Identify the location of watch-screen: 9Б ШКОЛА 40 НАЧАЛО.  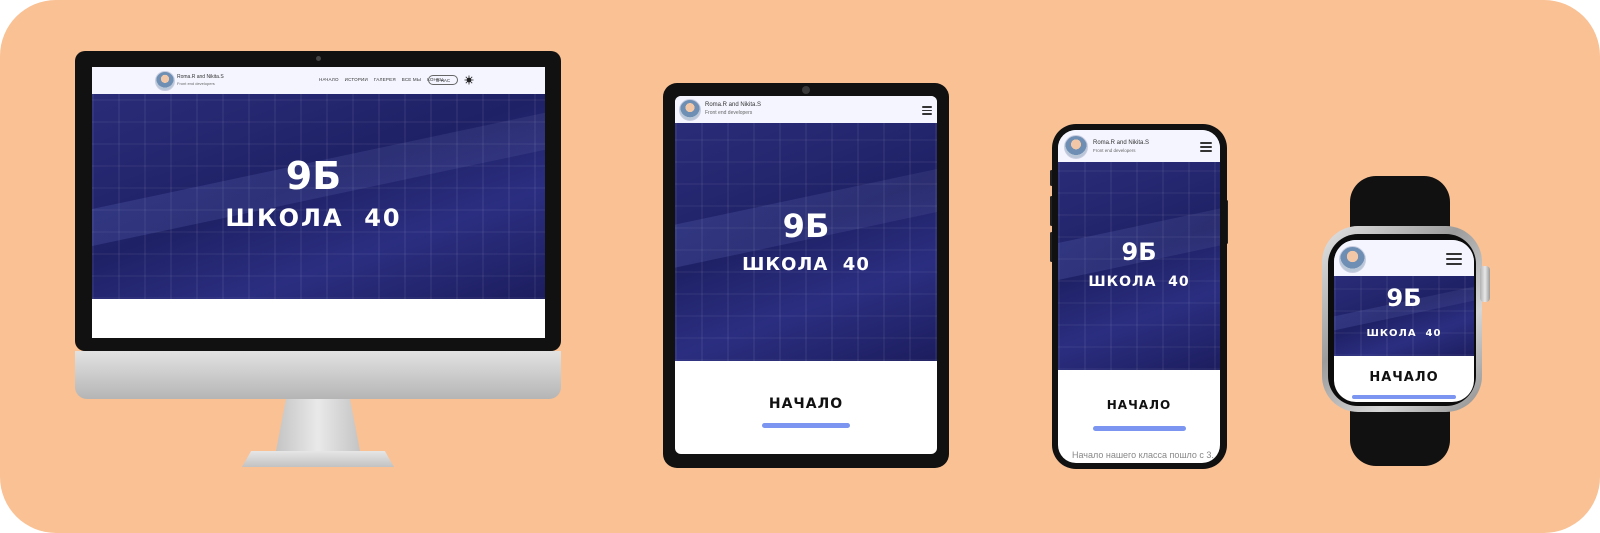
(1404, 321).